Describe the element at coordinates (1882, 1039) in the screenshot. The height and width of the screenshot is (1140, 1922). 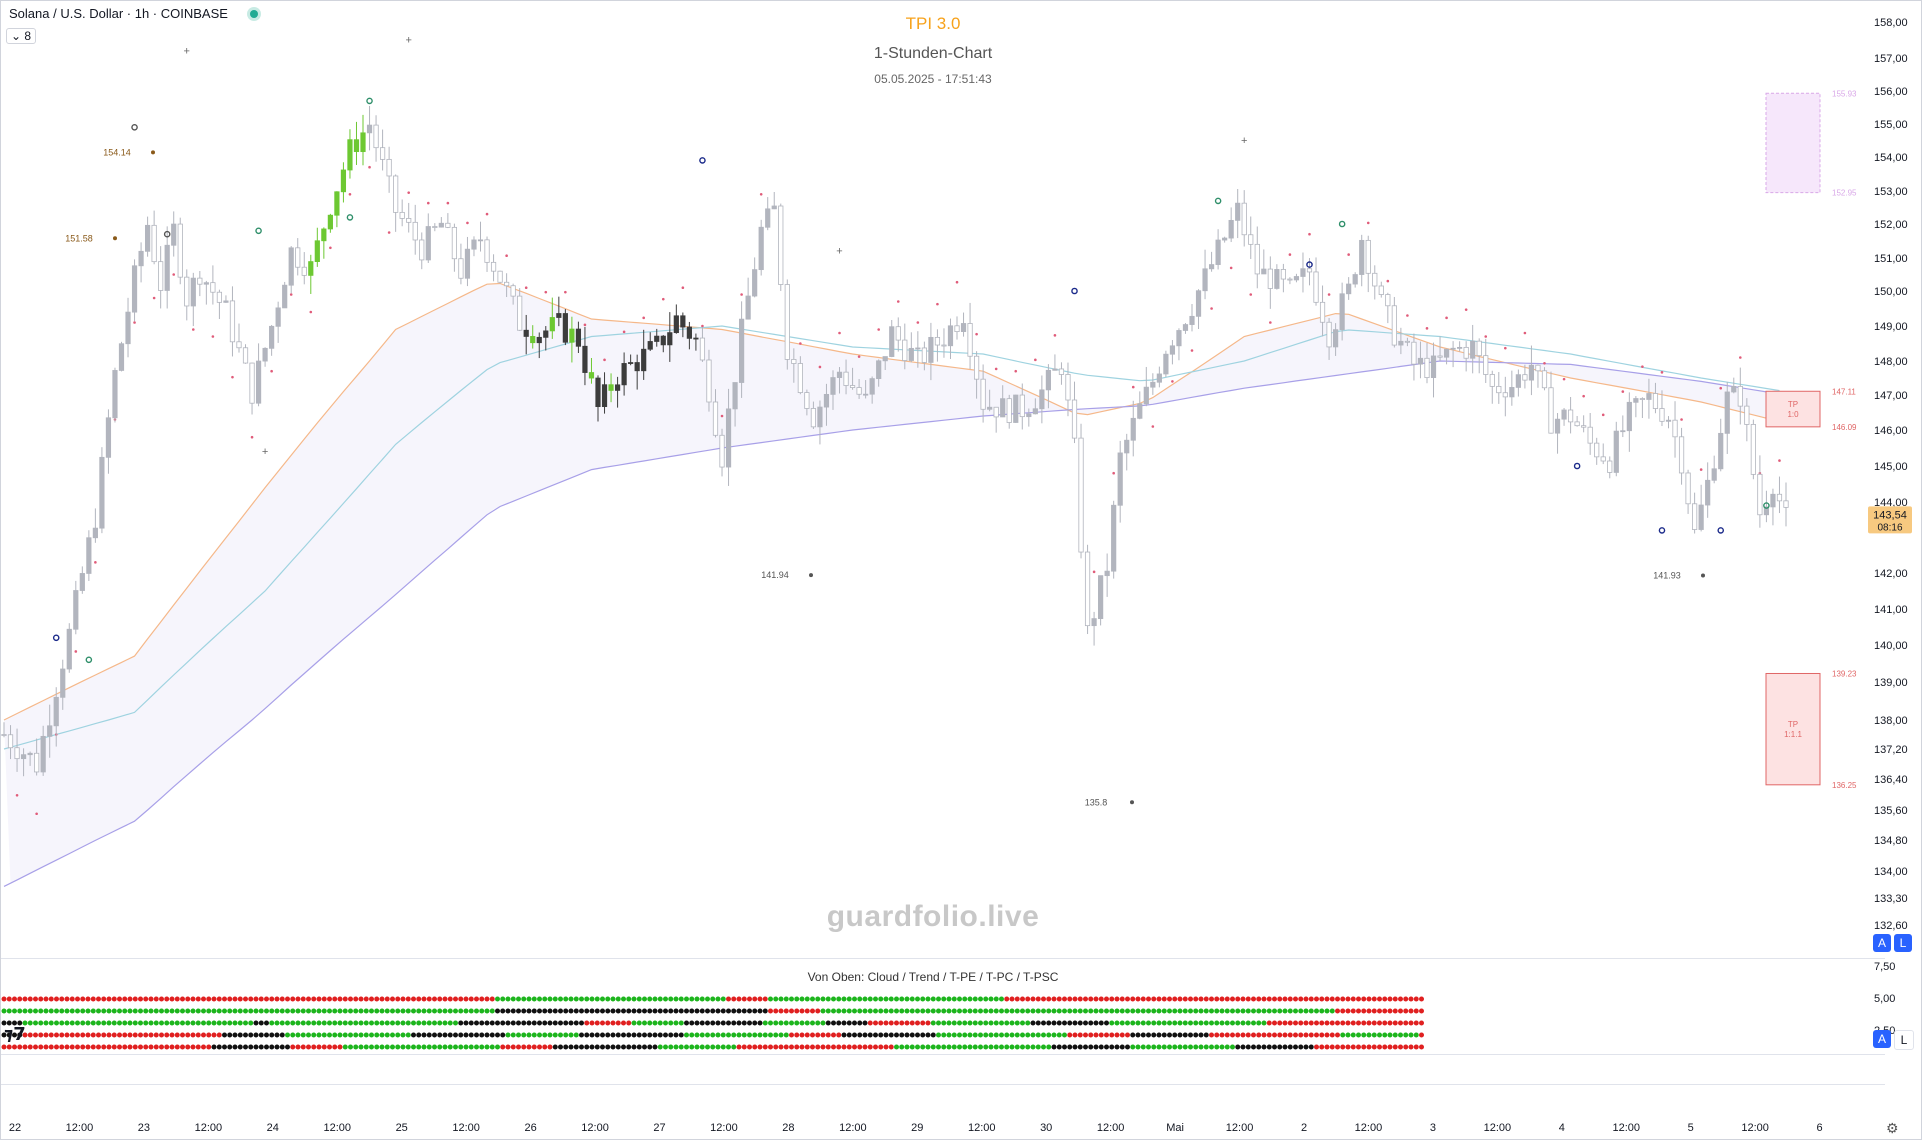
I see `auto-scale-button-indicator: A` at that location.